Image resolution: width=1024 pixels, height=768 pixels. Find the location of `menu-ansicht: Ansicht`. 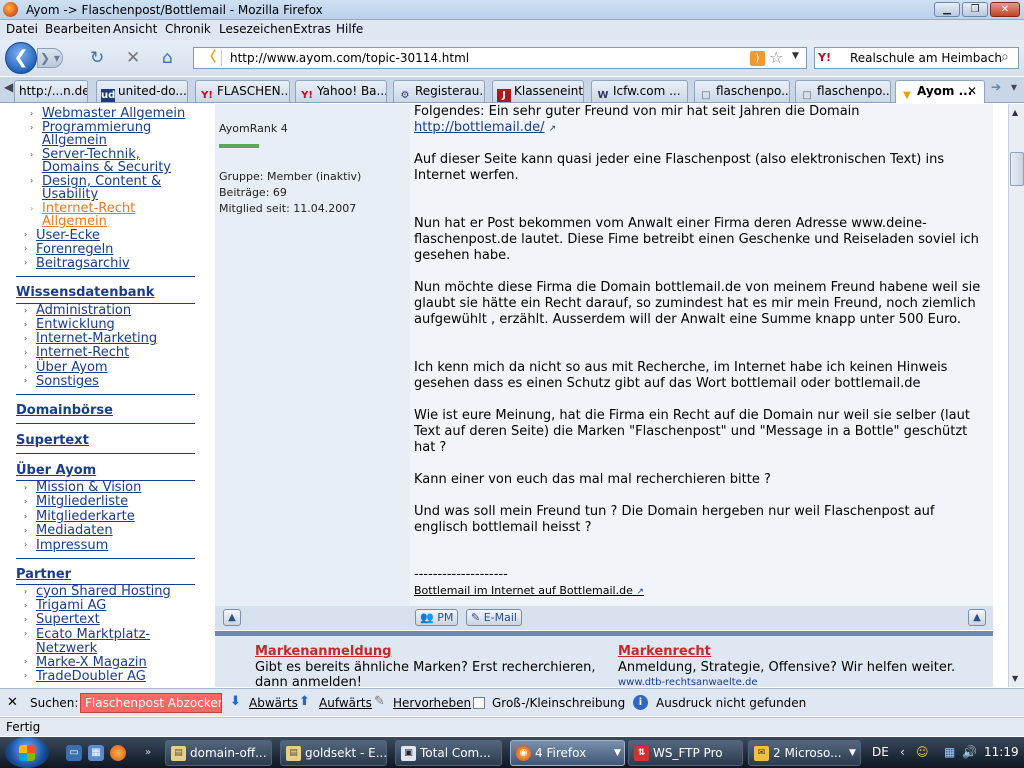

menu-ansicht: Ansicht is located at coordinates (135, 29).